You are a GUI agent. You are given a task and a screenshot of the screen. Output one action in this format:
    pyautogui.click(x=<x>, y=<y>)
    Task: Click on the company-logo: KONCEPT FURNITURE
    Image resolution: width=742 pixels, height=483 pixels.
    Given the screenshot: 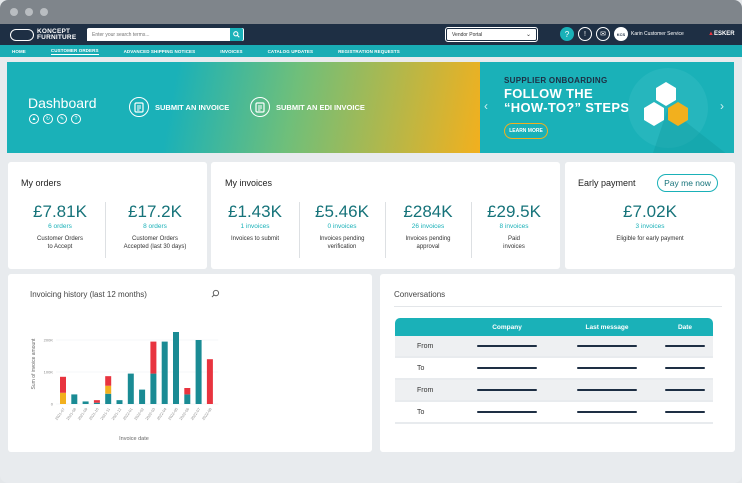 What is the action you would take?
    pyautogui.click(x=43, y=34)
    